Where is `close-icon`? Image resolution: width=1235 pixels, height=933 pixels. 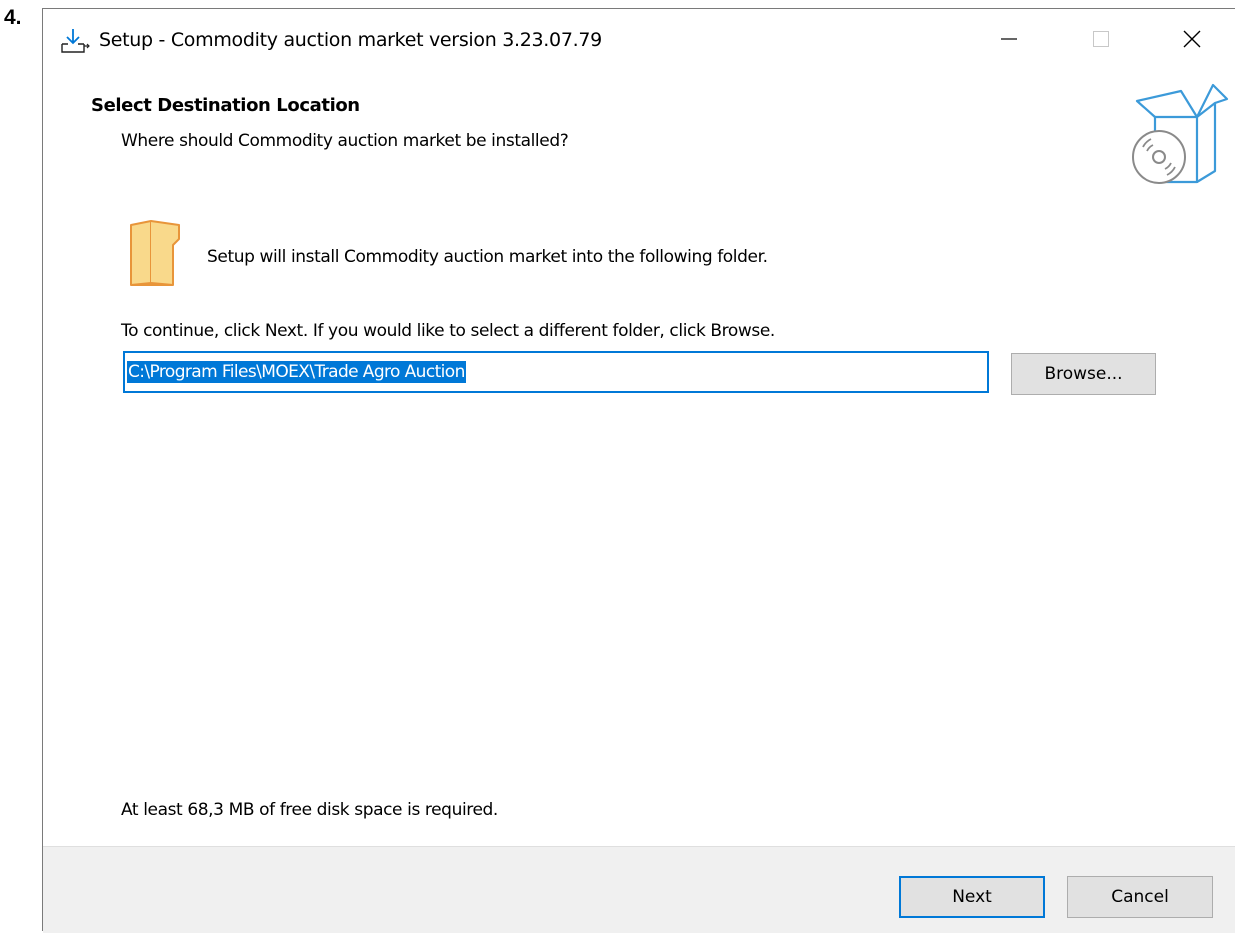 close-icon is located at coordinates (1192, 41).